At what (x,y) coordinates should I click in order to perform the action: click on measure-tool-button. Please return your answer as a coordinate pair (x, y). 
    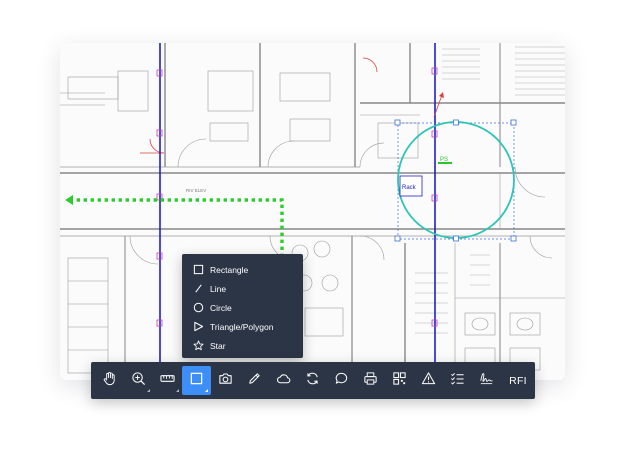
    Looking at the image, I should click on (167, 380).